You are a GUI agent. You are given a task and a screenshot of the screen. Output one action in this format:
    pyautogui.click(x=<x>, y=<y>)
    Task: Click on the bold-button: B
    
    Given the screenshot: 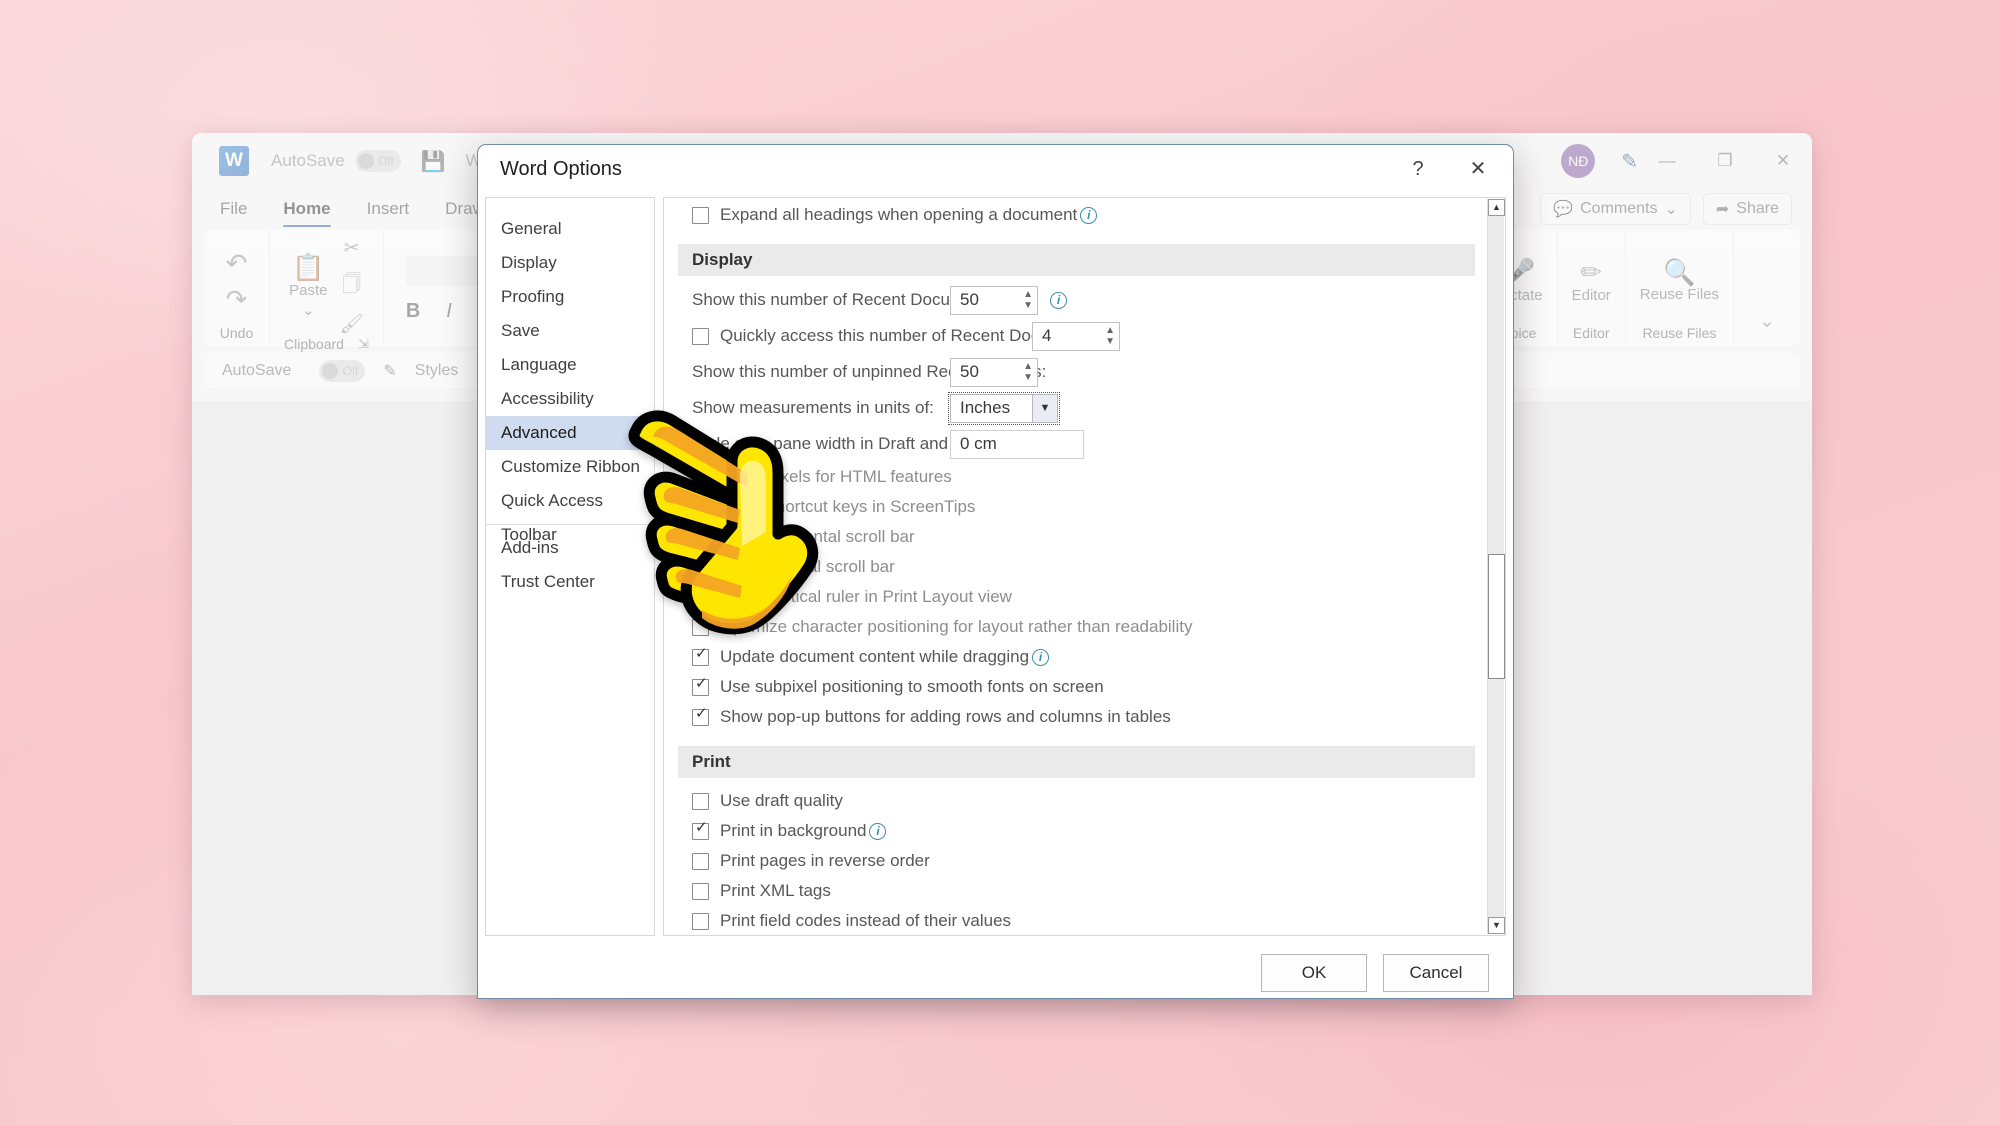 What is the action you would take?
    pyautogui.click(x=413, y=311)
    